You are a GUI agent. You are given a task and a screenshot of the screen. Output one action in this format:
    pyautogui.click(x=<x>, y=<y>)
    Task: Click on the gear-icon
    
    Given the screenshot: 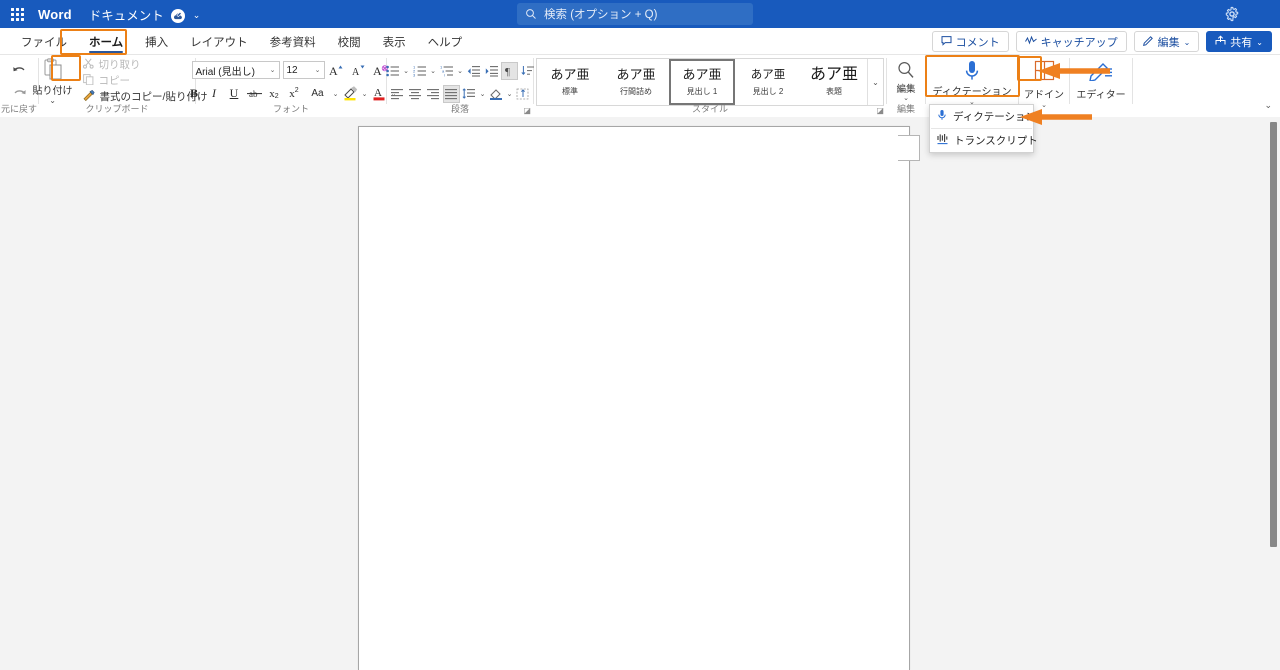 What is the action you would take?
    pyautogui.click(x=1232, y=14)
    